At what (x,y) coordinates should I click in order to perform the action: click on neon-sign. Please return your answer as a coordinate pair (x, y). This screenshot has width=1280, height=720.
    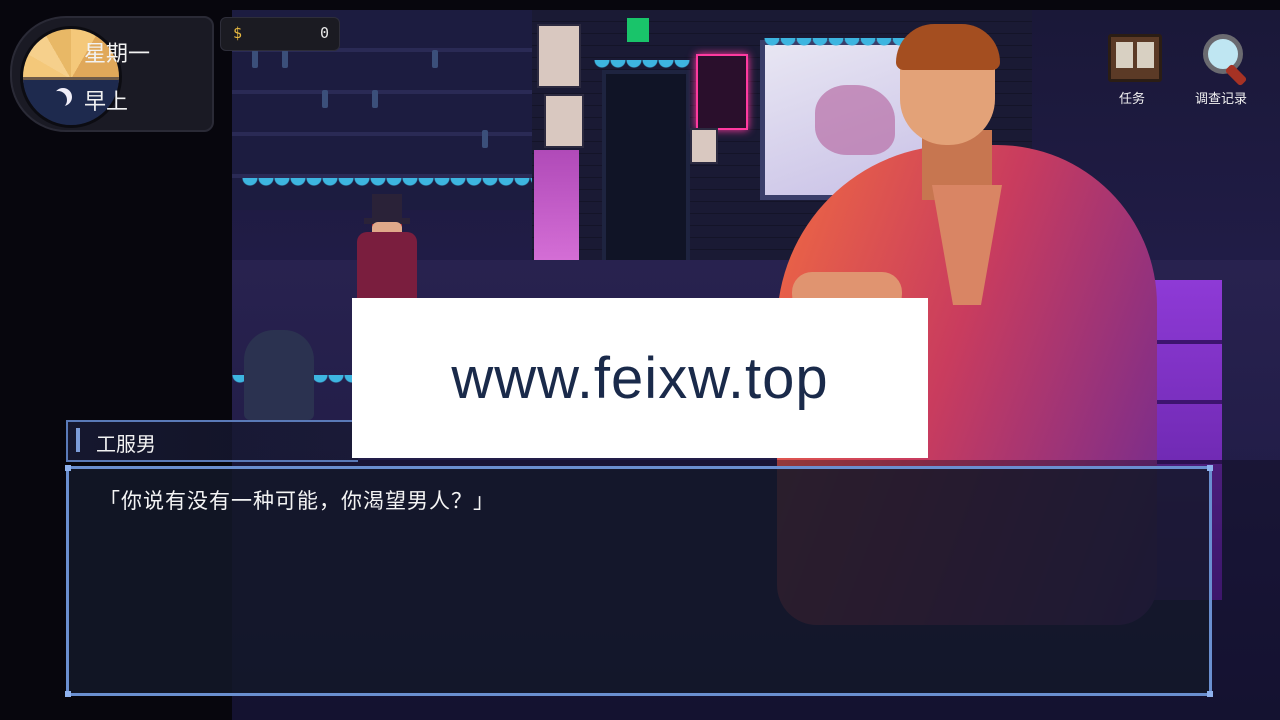
    Looking at the image, I should click on (722, 92).